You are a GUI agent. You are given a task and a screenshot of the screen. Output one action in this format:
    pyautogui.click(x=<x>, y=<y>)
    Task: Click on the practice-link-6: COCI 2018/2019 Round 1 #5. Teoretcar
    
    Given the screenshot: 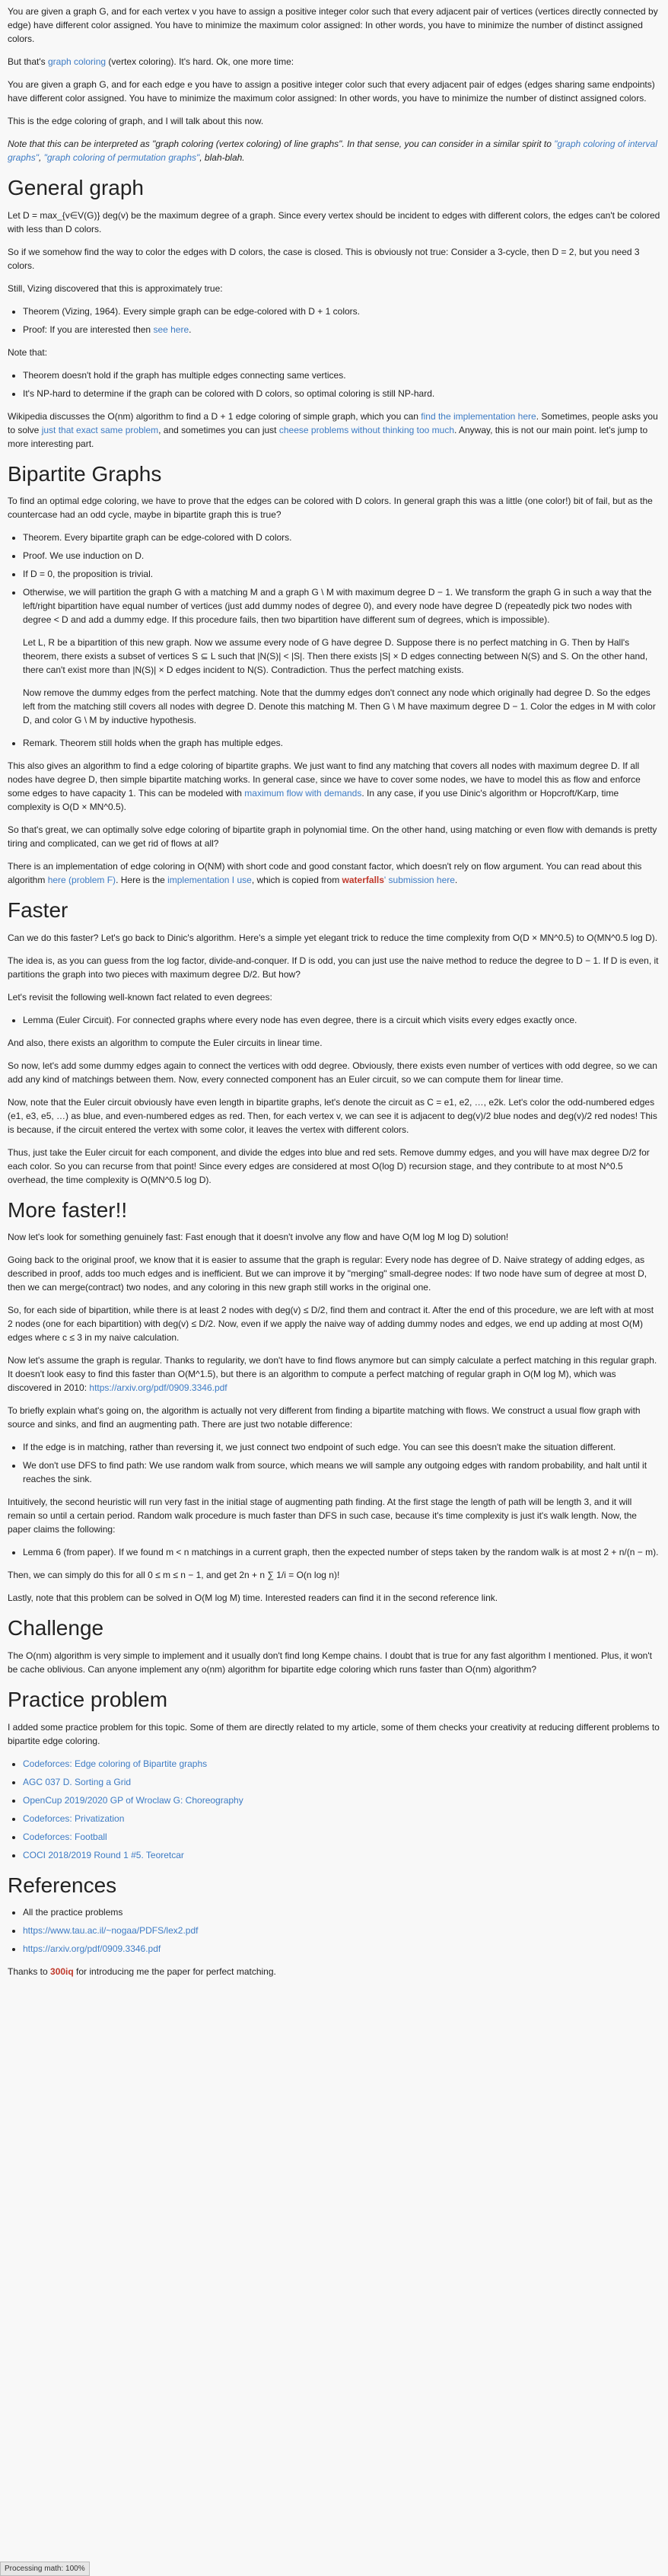 What is the action you would take?
    pyautogui.click(x=103, y=1855)
    